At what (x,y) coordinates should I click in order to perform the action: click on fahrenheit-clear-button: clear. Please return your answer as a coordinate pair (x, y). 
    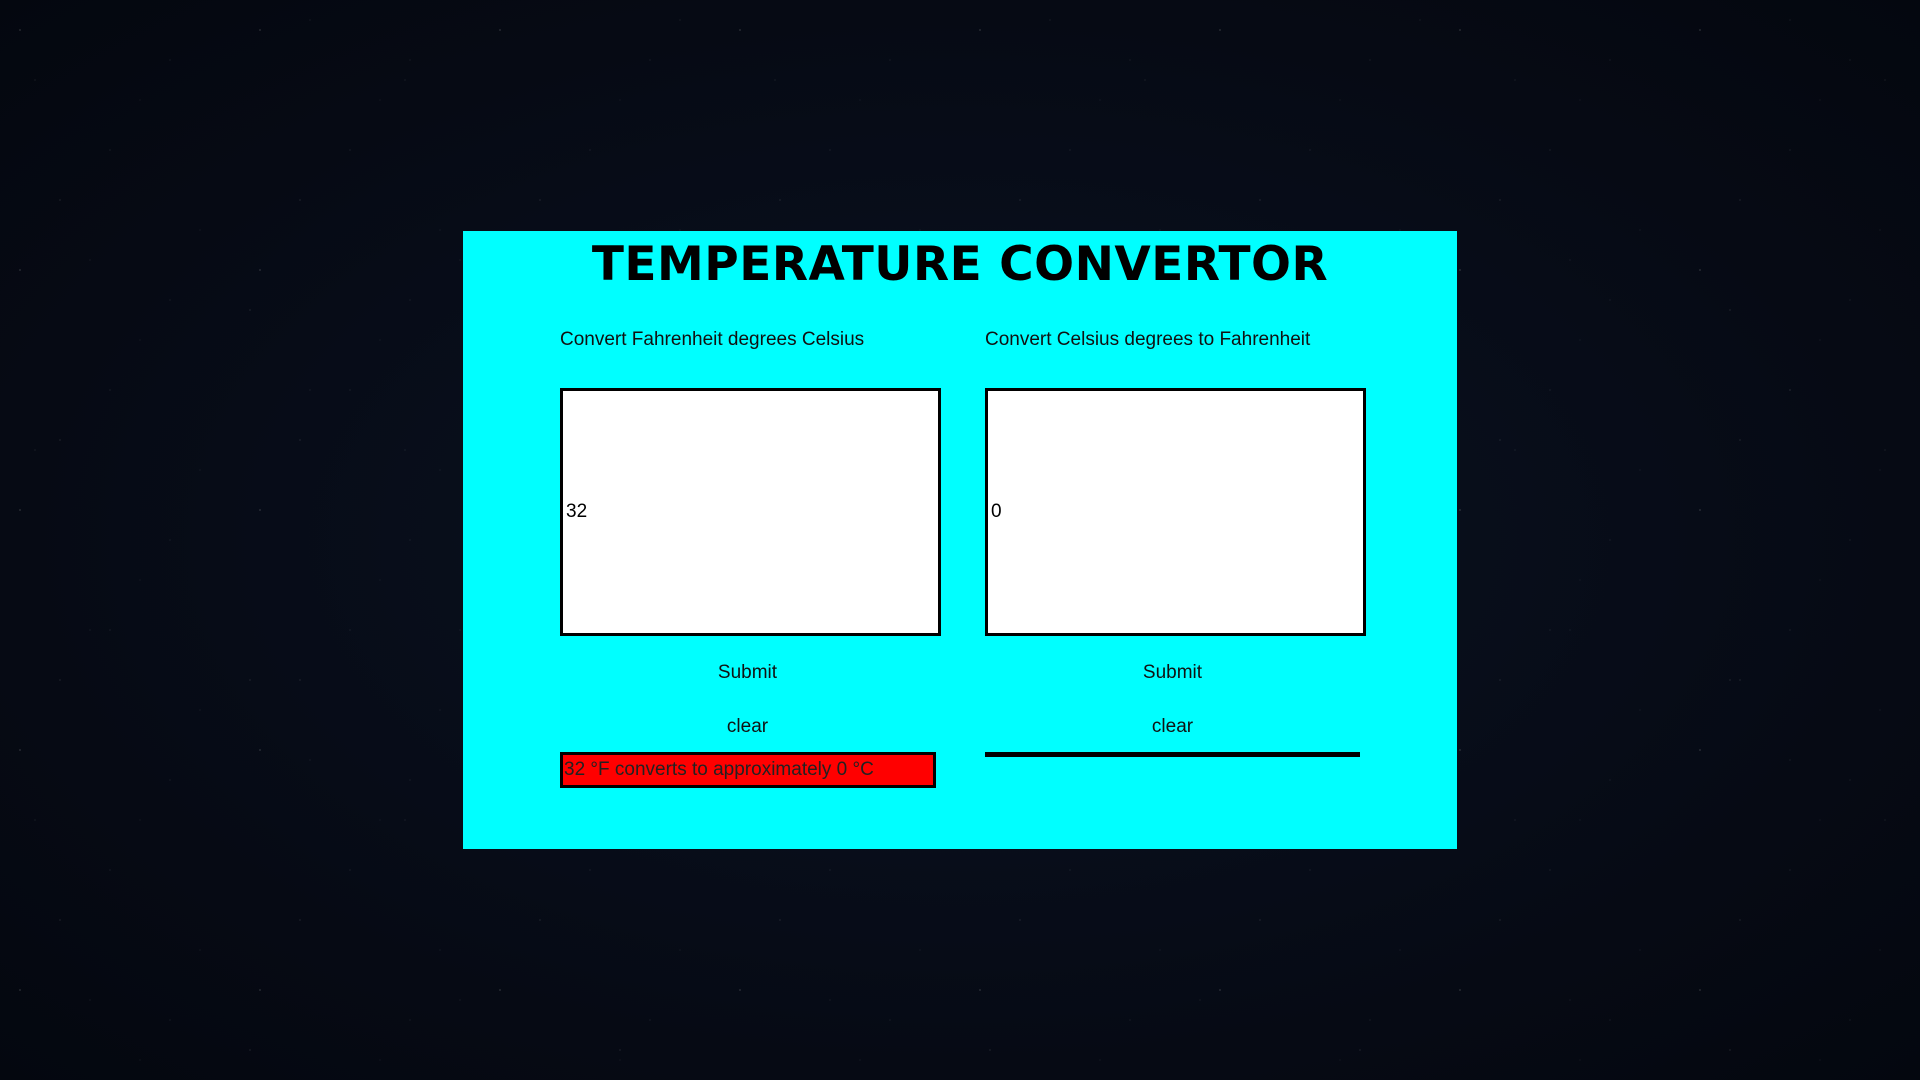
    Looking at the image, I should click on (747, 727).